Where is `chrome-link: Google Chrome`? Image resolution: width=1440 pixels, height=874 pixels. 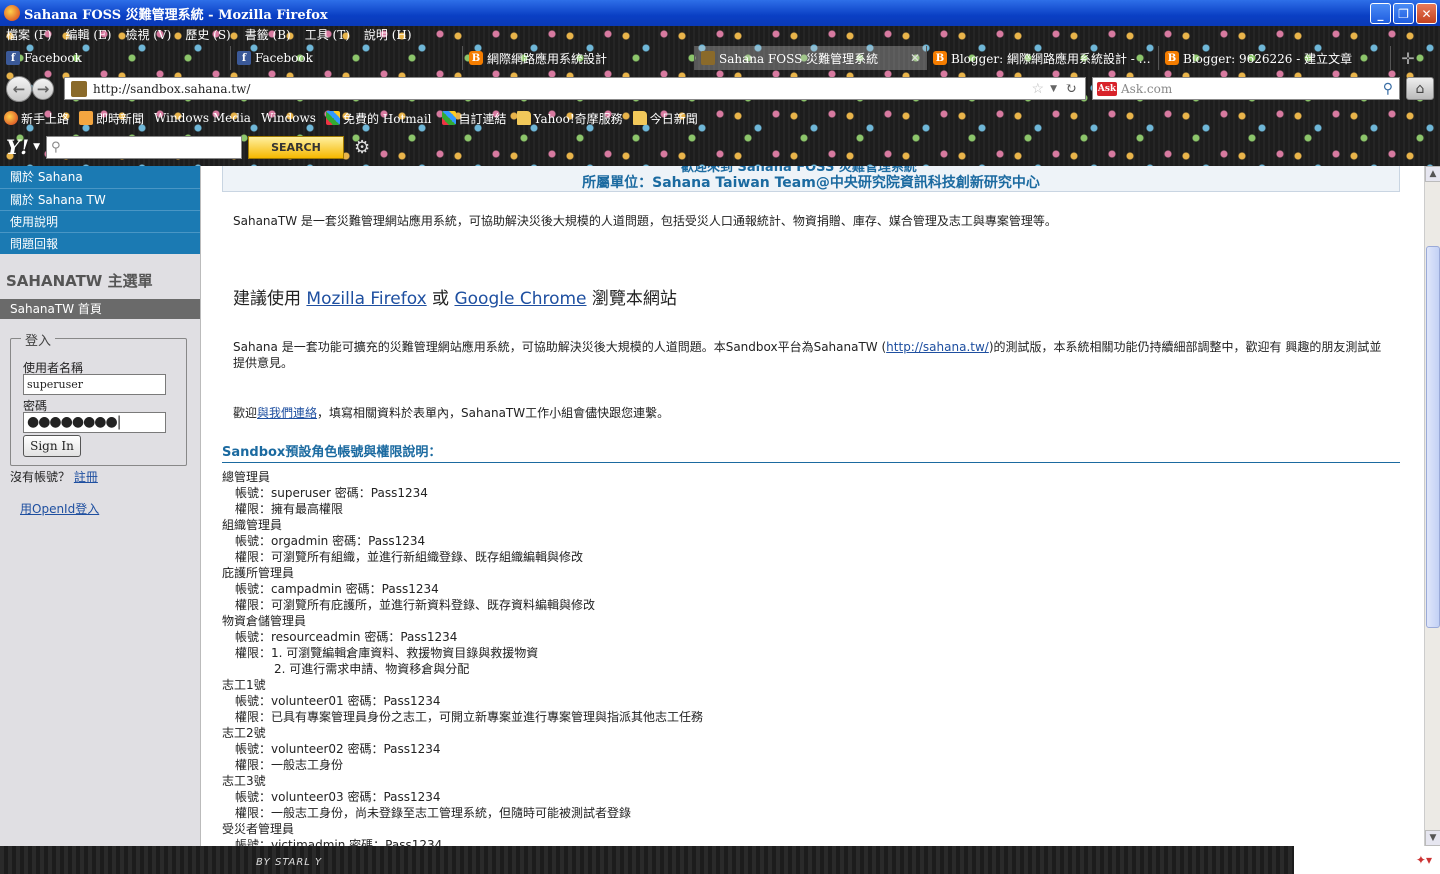 chrome-link: Google Chrome is located at coordinates (520, 299).